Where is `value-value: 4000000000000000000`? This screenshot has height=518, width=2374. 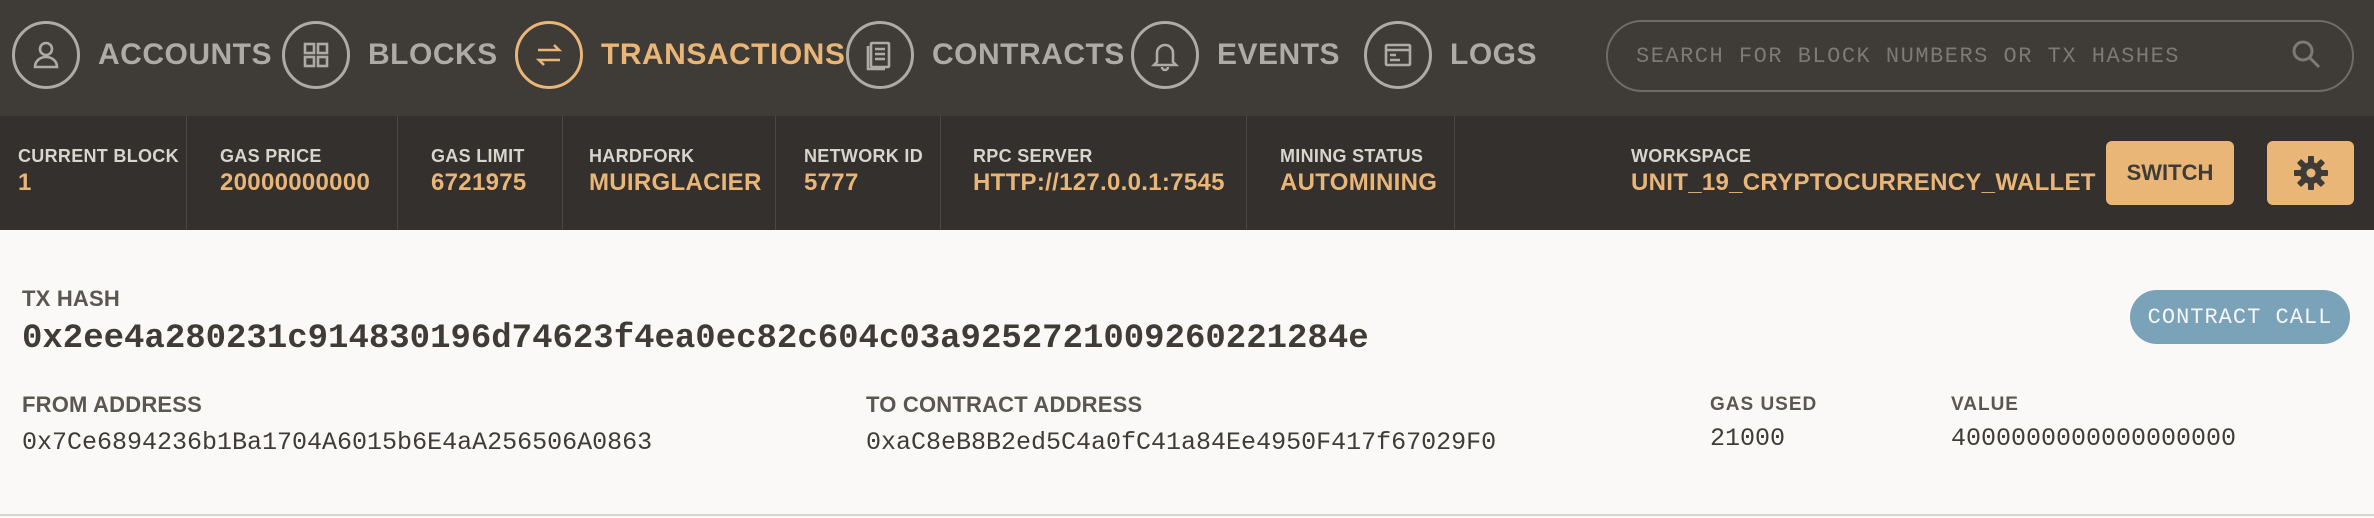
value-value: 4000000000000000000 is located at coordinates (2094, 438).